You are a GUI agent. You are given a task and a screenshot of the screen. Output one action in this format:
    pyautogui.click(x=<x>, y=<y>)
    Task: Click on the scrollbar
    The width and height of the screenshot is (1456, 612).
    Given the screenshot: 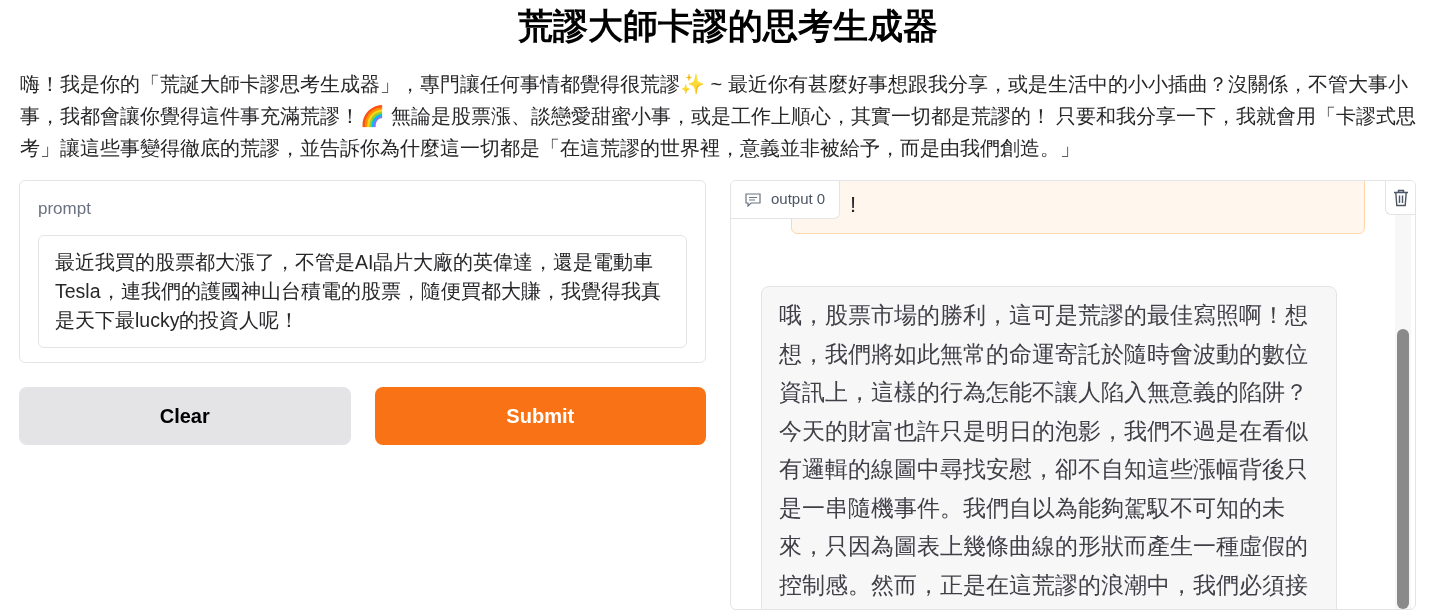 What is the action you would take?
    pyautogui.click(x=1403, y=412)
    